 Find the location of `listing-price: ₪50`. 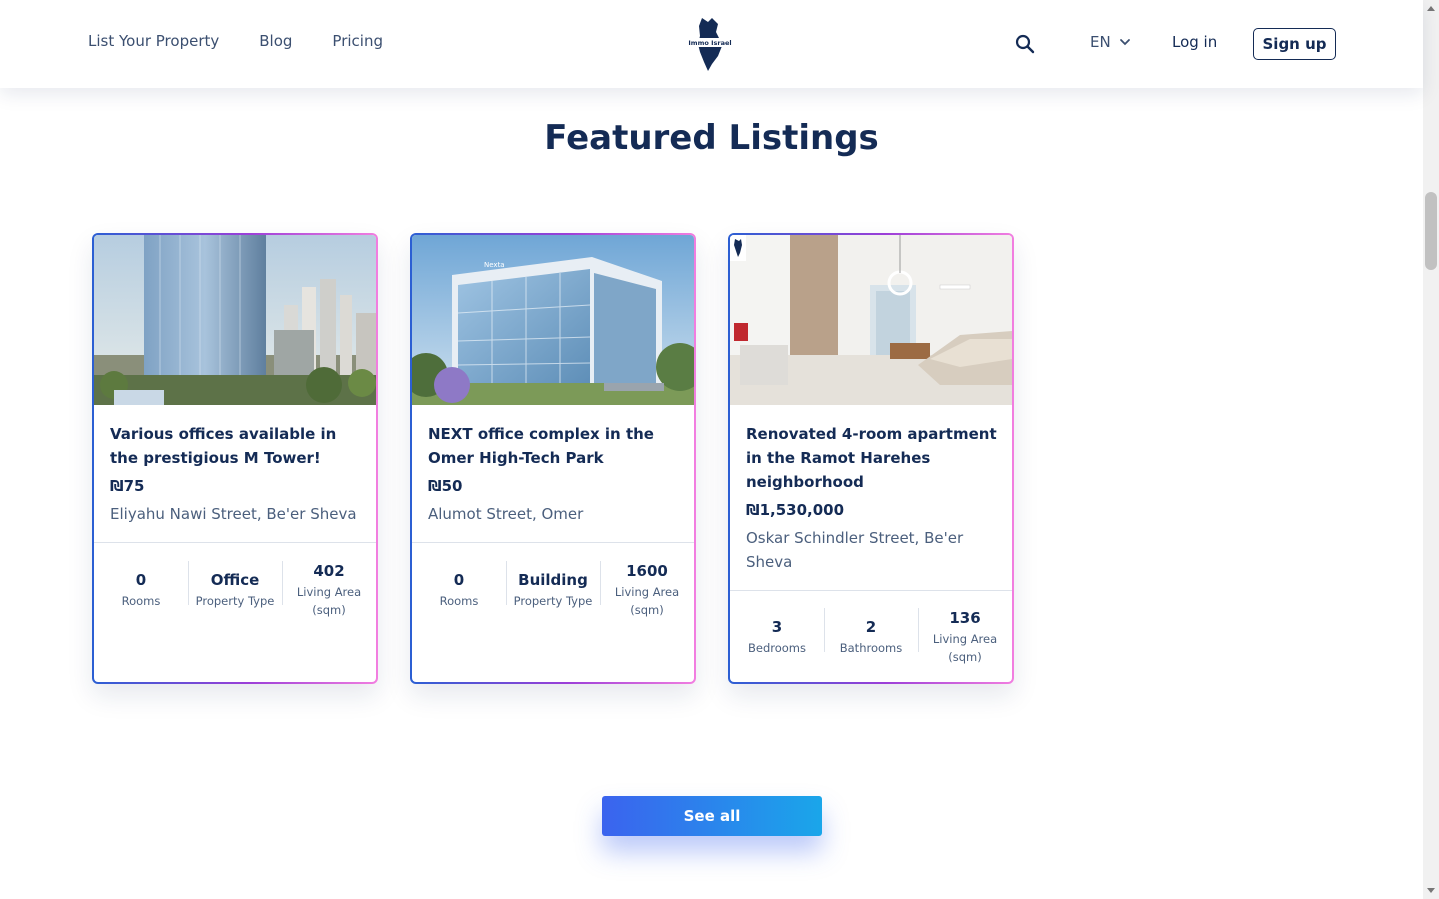

listing-price: ₪50 is located at coordinates (445, 486).